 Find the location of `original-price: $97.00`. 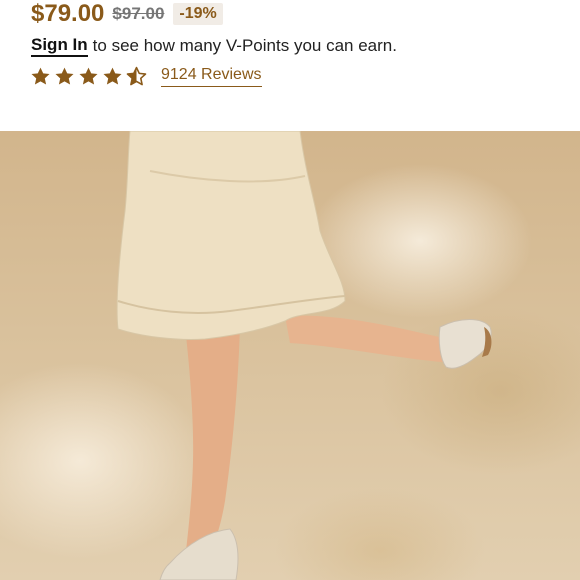

original-price: $97.00 is located at coordinates (138, 13).